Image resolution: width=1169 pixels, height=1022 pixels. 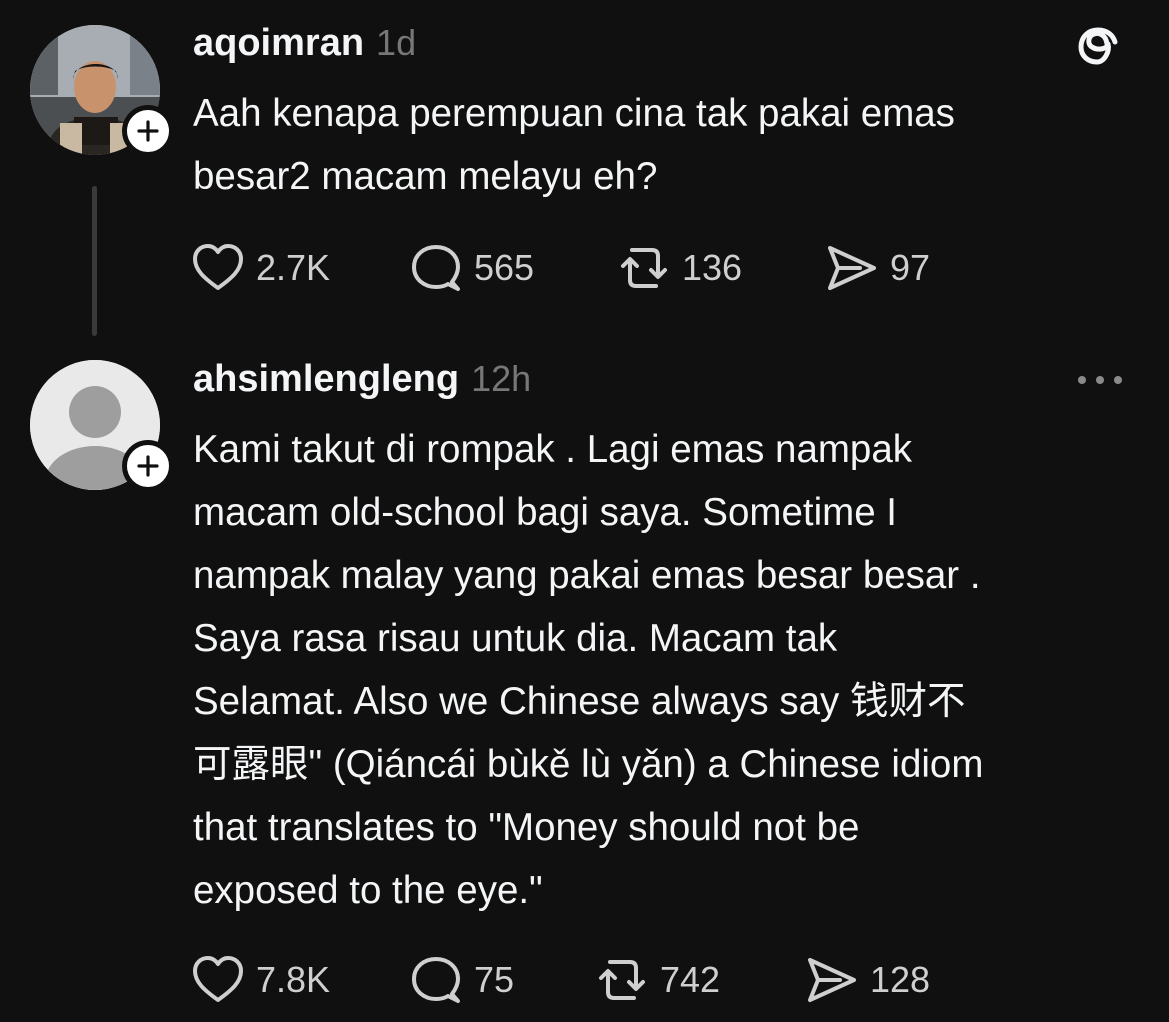 What do you see at coordinates (504, 267) in the screenshot?
I see `reply-count: 565` at bounding box center [504, 267].